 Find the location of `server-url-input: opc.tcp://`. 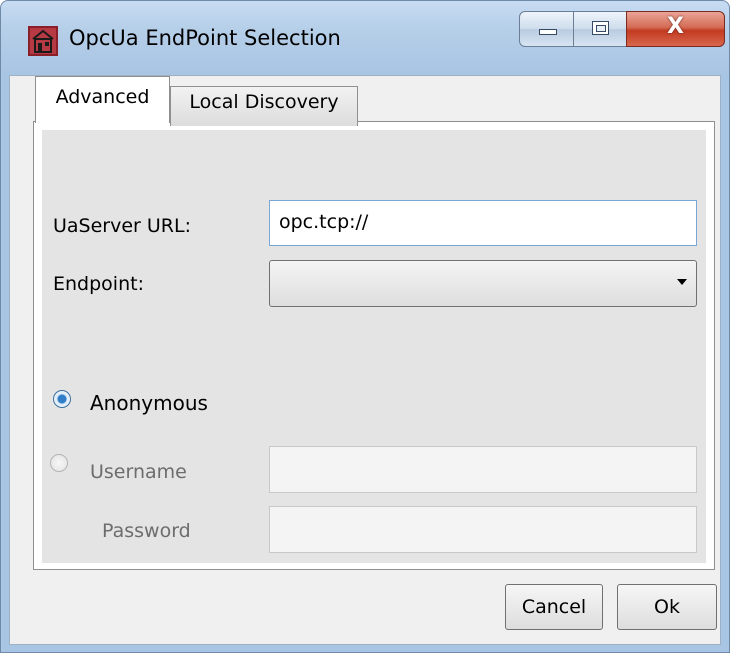

server-url-input: opc.tcp:// is located at coordinates (483, 223).